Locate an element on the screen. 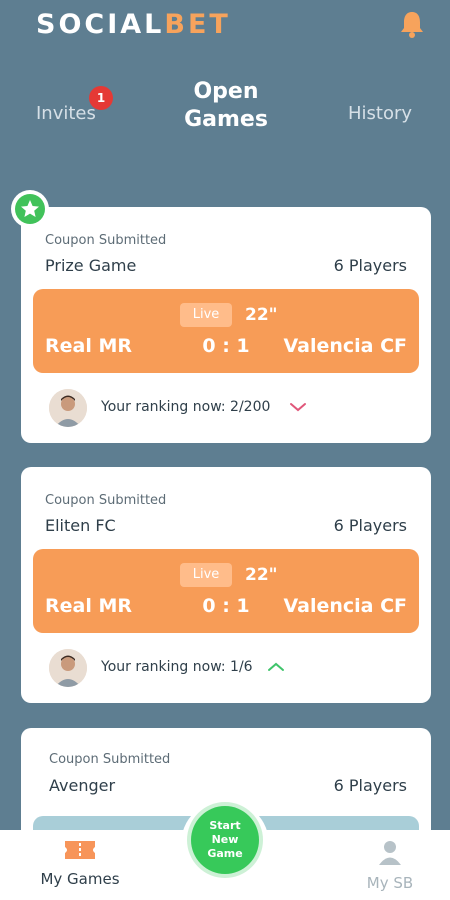 The width and height of the screenshot is (450, 900). game-name: Prize Game is located at coordinates (91, 265).